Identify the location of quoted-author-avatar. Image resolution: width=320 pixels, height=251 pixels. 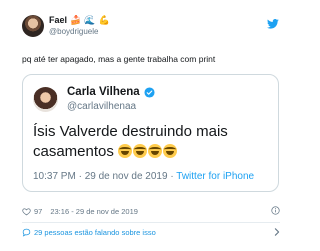
(45, 99).